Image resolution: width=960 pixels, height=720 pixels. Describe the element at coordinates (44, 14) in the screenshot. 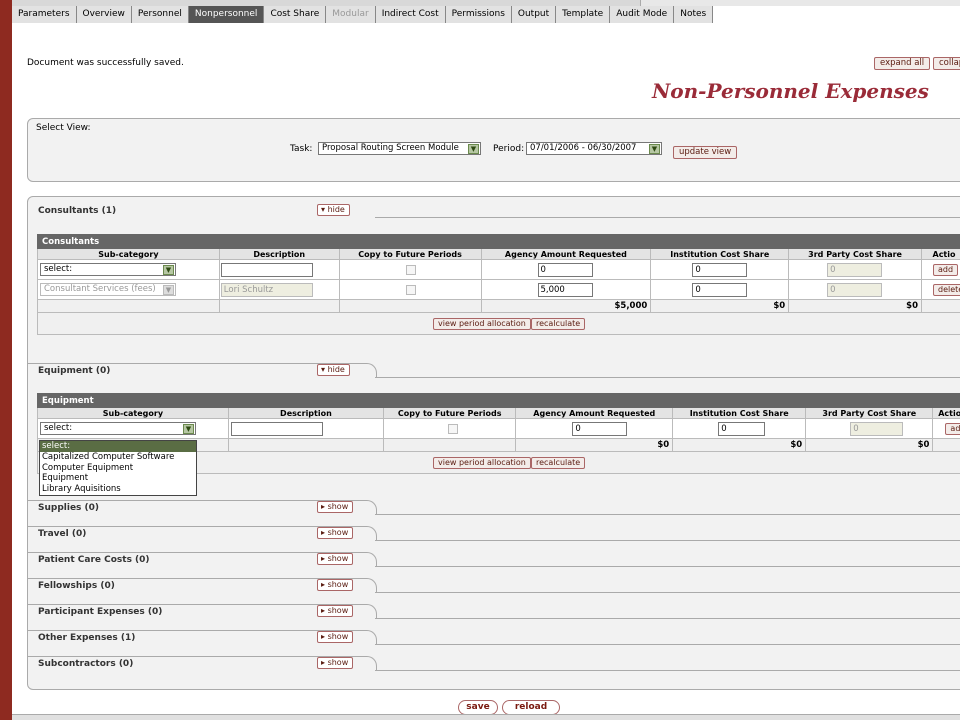

I see `tab-parameters: Parameters` at that location.